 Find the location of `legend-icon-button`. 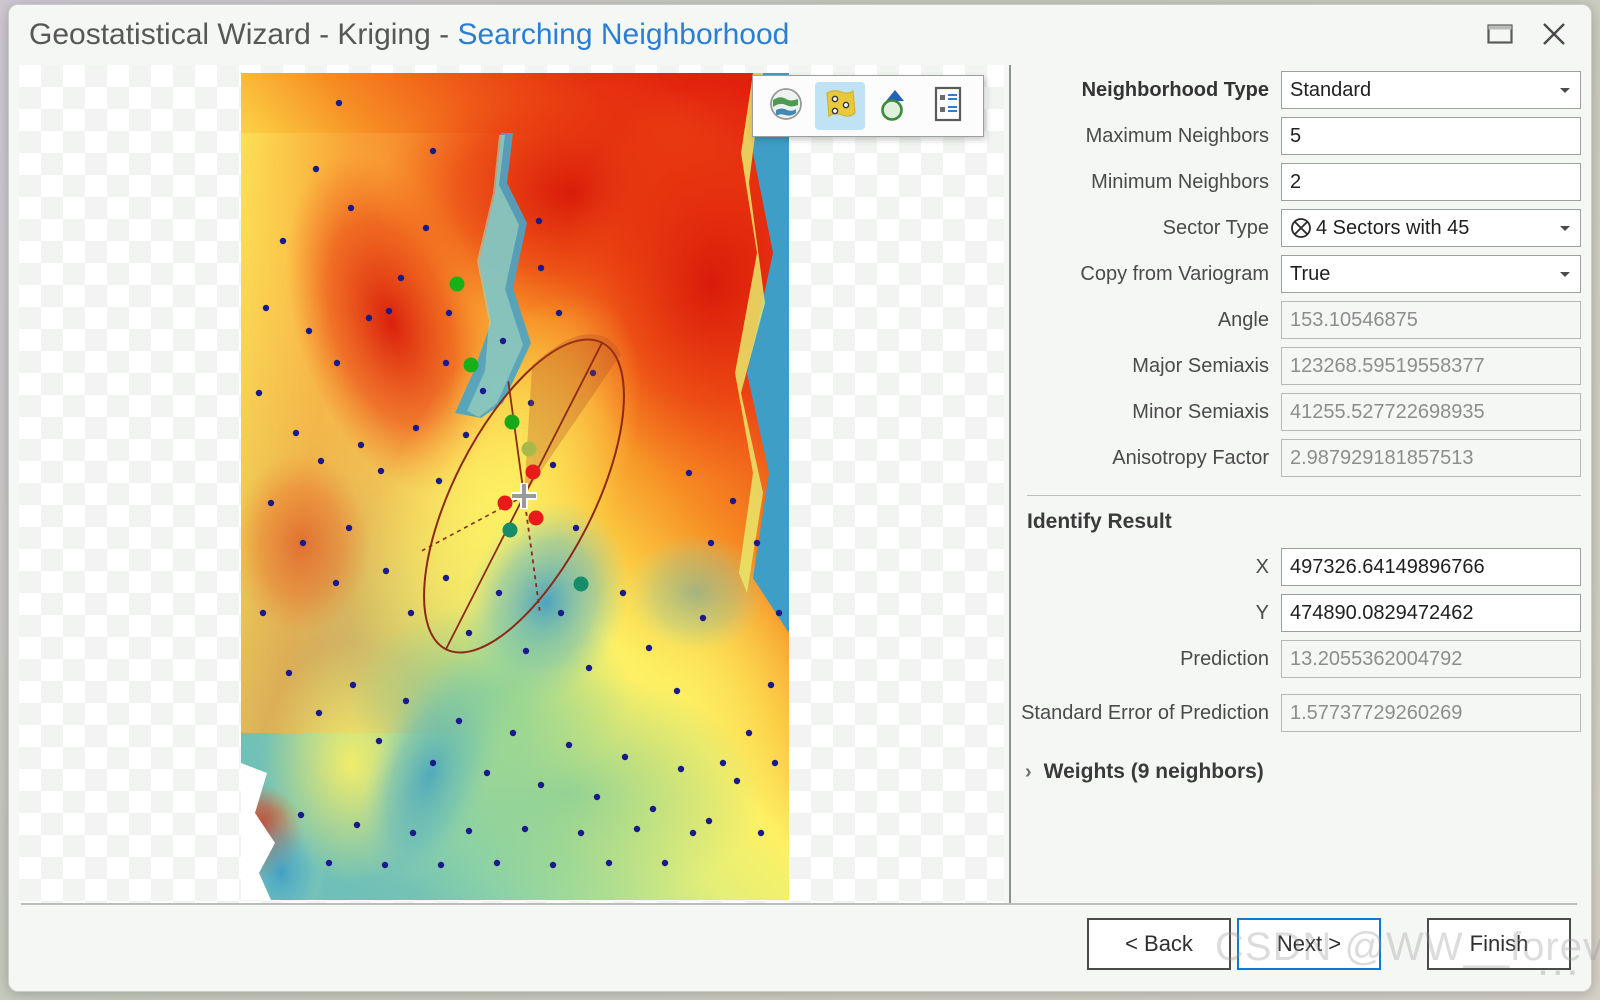

legend-icon-button is located at coordinates (948, 106).